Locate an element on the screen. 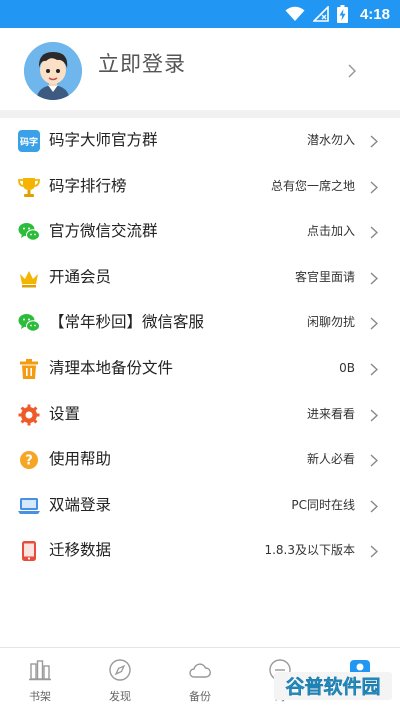  menu-label: 【常年秒回】微信客服 is located at coordinates (127, 322).